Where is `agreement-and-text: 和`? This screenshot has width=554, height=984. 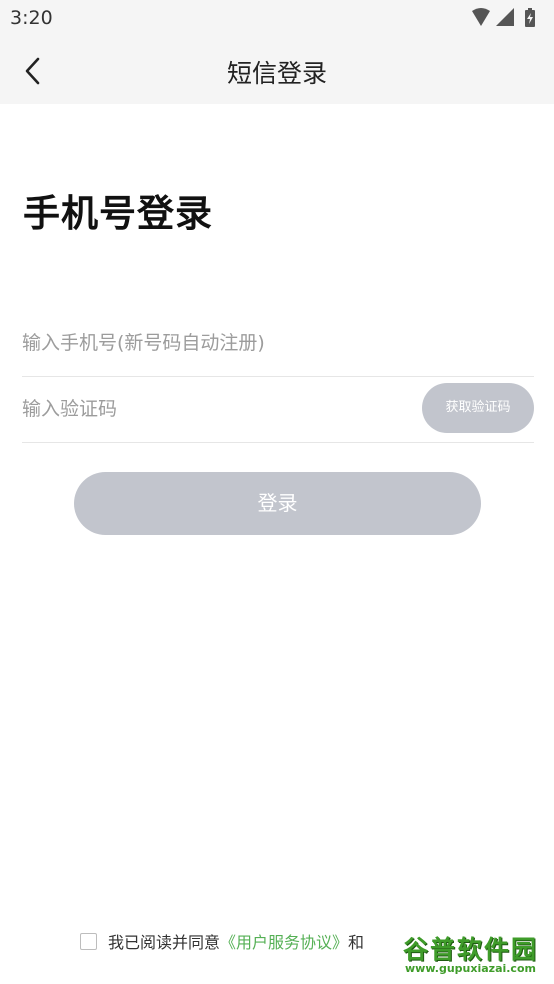 agreement-and-text: 和 is located at coordinates (356, 942).